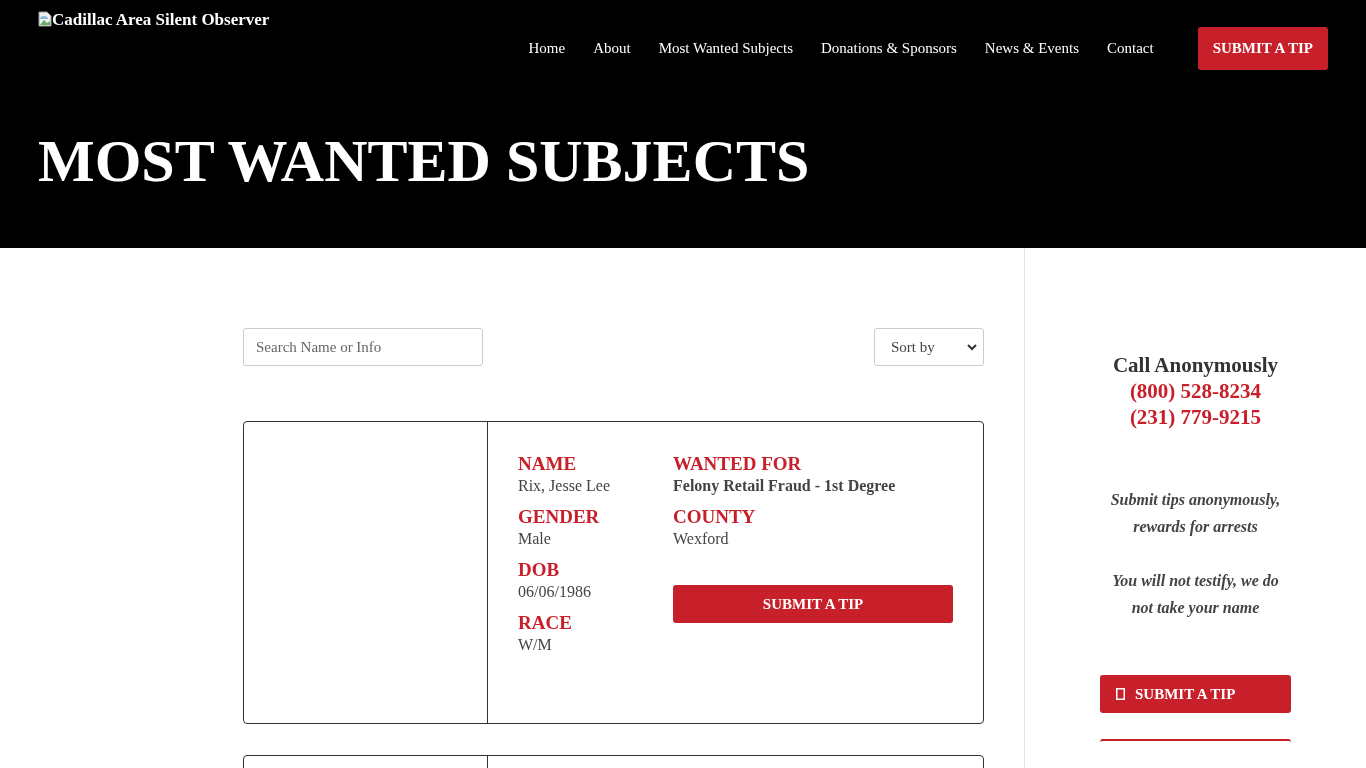 The image size is (1366, 768). I want to click on field-value: Wexford, so click(701, 539).